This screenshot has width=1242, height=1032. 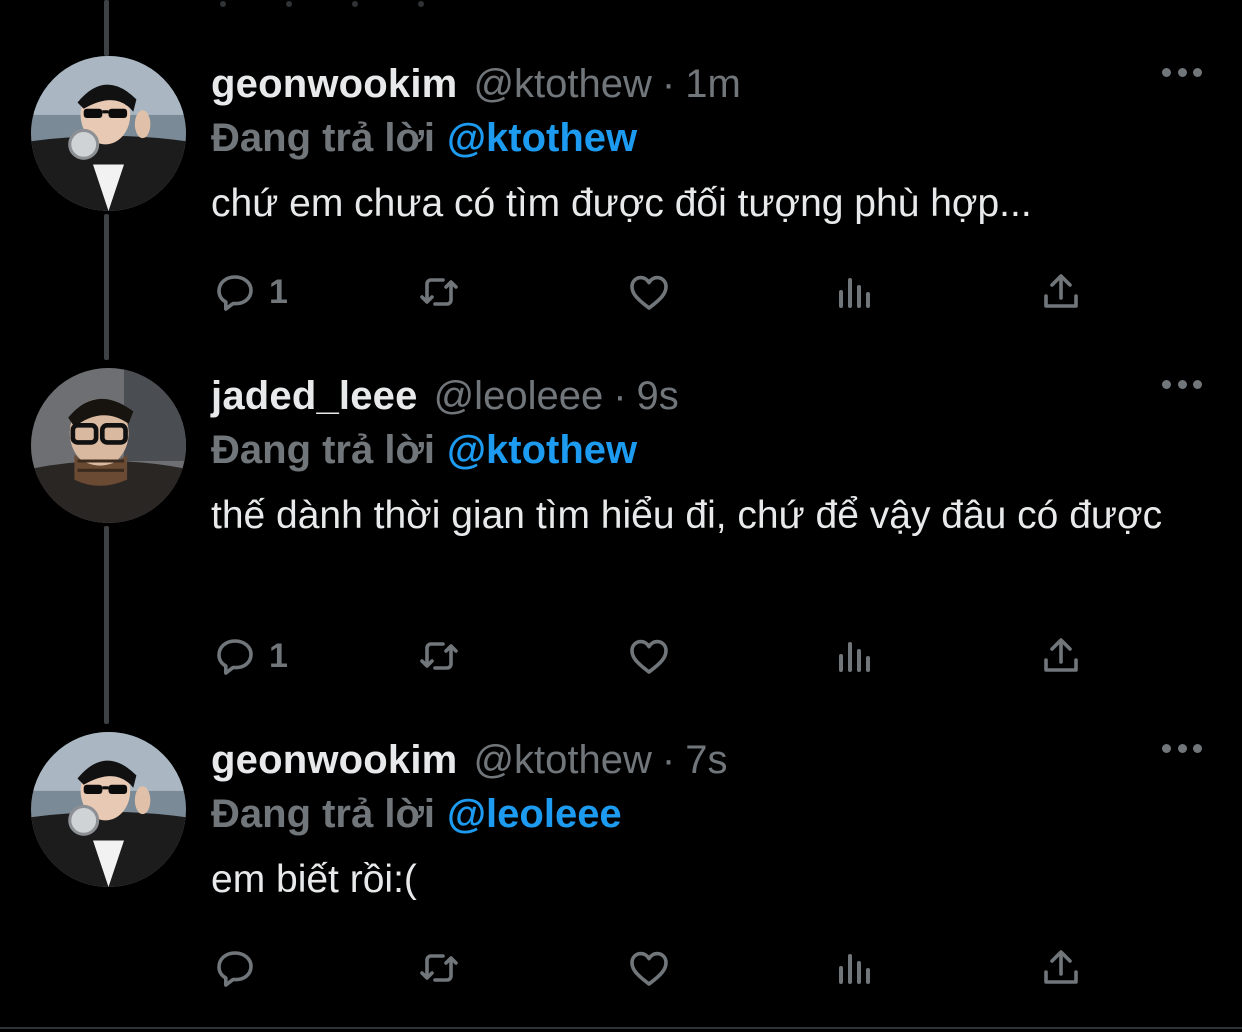 What do you see at coordinates (314, 879) in the screenshot?
I see `tweet-text: em biết rồi:(` at bounding box center [314, 879].